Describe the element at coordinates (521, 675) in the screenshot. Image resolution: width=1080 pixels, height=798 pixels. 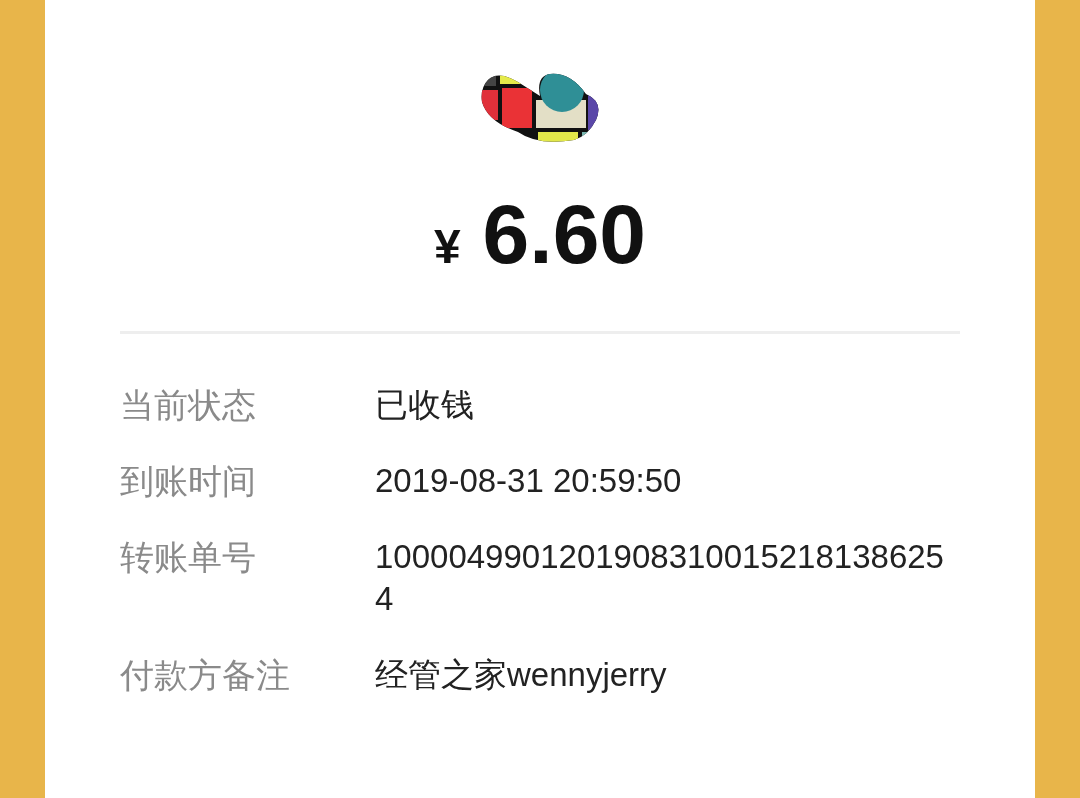
I see `detail-value: 经管之家wennyjerry` at that location.